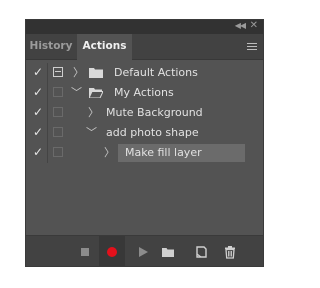 Image resolution: width=320 pixels, height=288 pixels. Describe the element at coordinates (96, 93) in the screenshot. I see `folder-open-icon` at that location.